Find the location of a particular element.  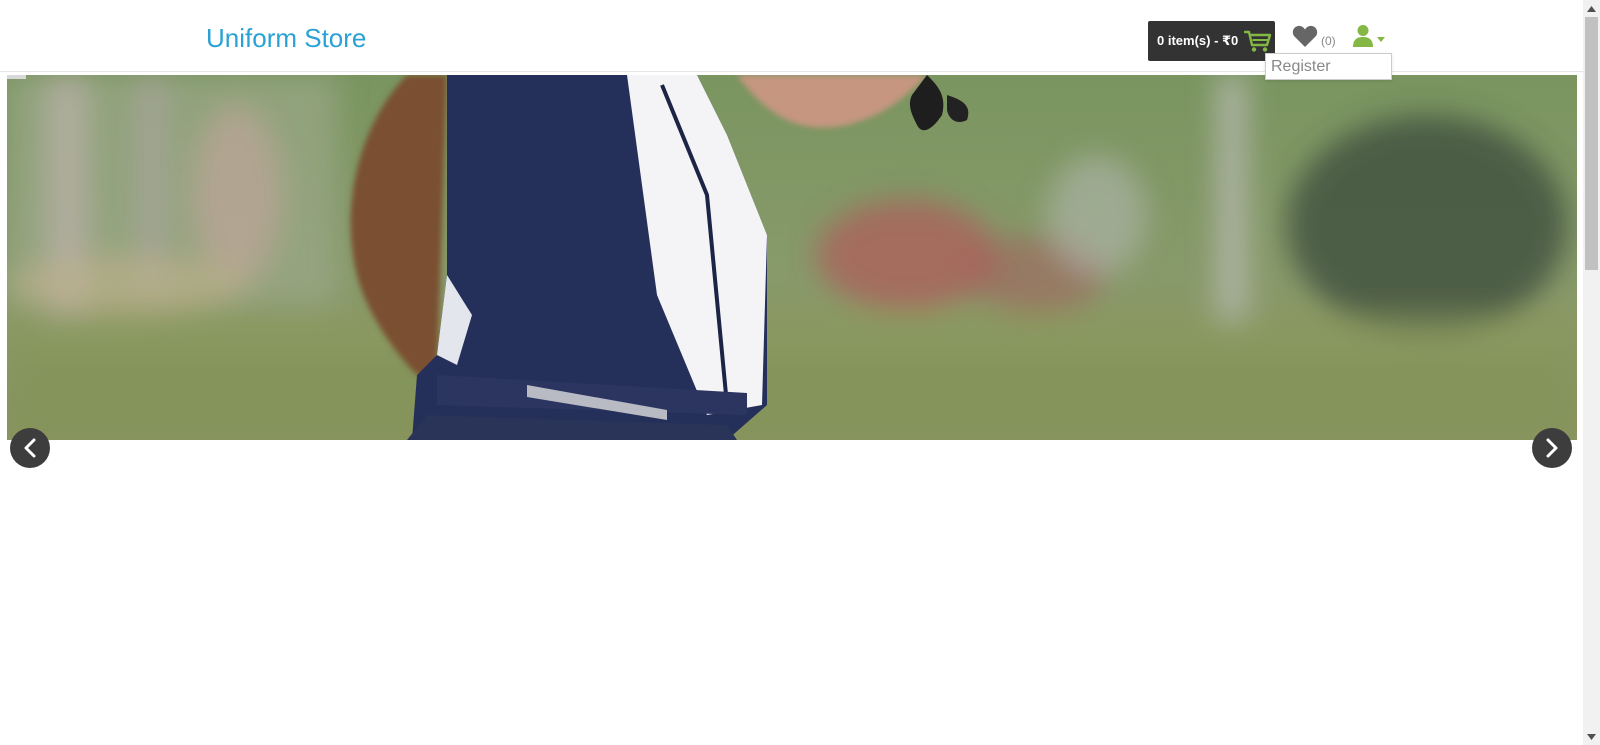

scroll-down-arrow-icon is located at coordinates (1591, 736).